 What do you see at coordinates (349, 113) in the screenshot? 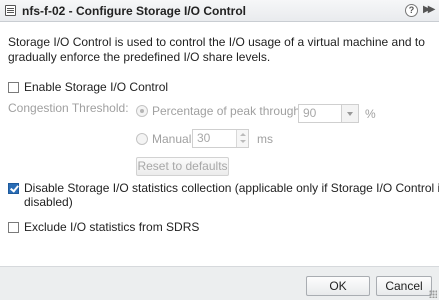
I see `chevron-down-icon` at bounding box center [349, 113].